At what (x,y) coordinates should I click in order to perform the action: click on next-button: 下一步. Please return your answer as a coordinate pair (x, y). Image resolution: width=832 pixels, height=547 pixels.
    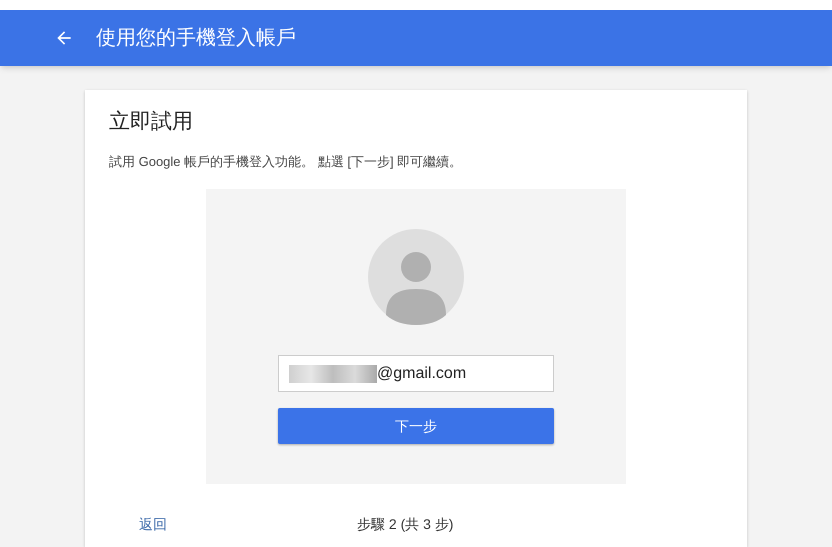
    Looking at the image, I should click on (416, 426).